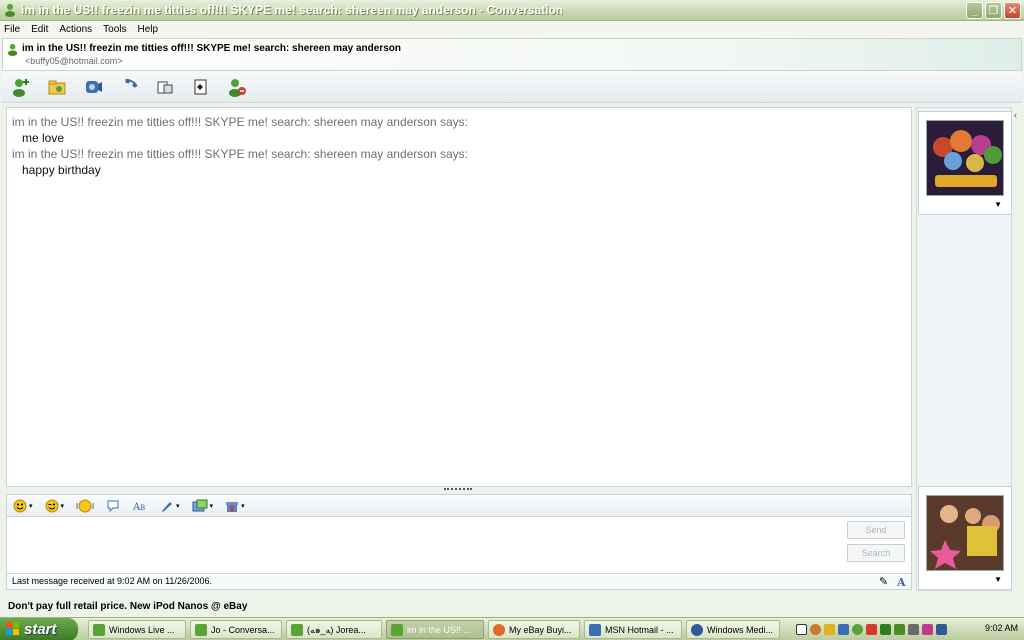 The height and width of the screenshot is (640, 1024). What do you see at coordinates (1018, 118) in the screenshot?
I see `collapse-panel-icon: ‹` at bounding box center [1018, 118].